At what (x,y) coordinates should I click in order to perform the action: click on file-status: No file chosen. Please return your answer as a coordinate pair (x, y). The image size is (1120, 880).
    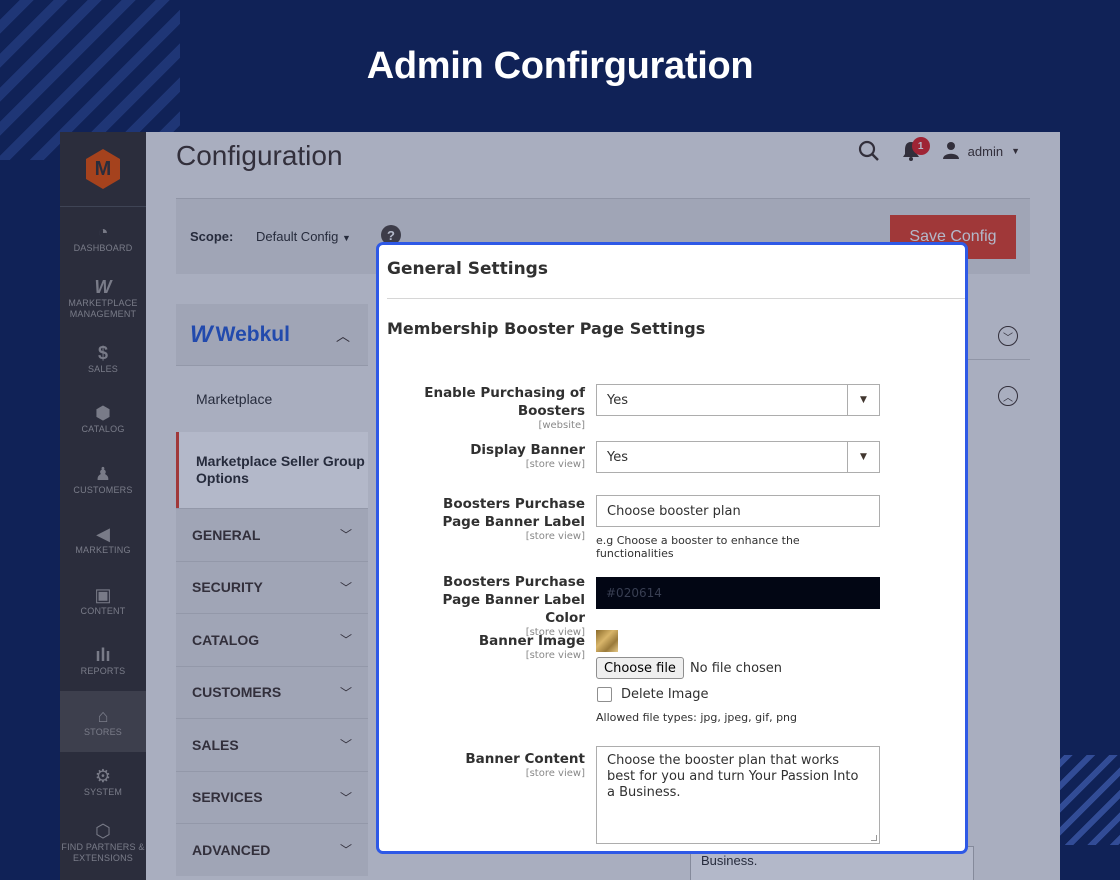
    Looking at the image, I should click on (736, 668).